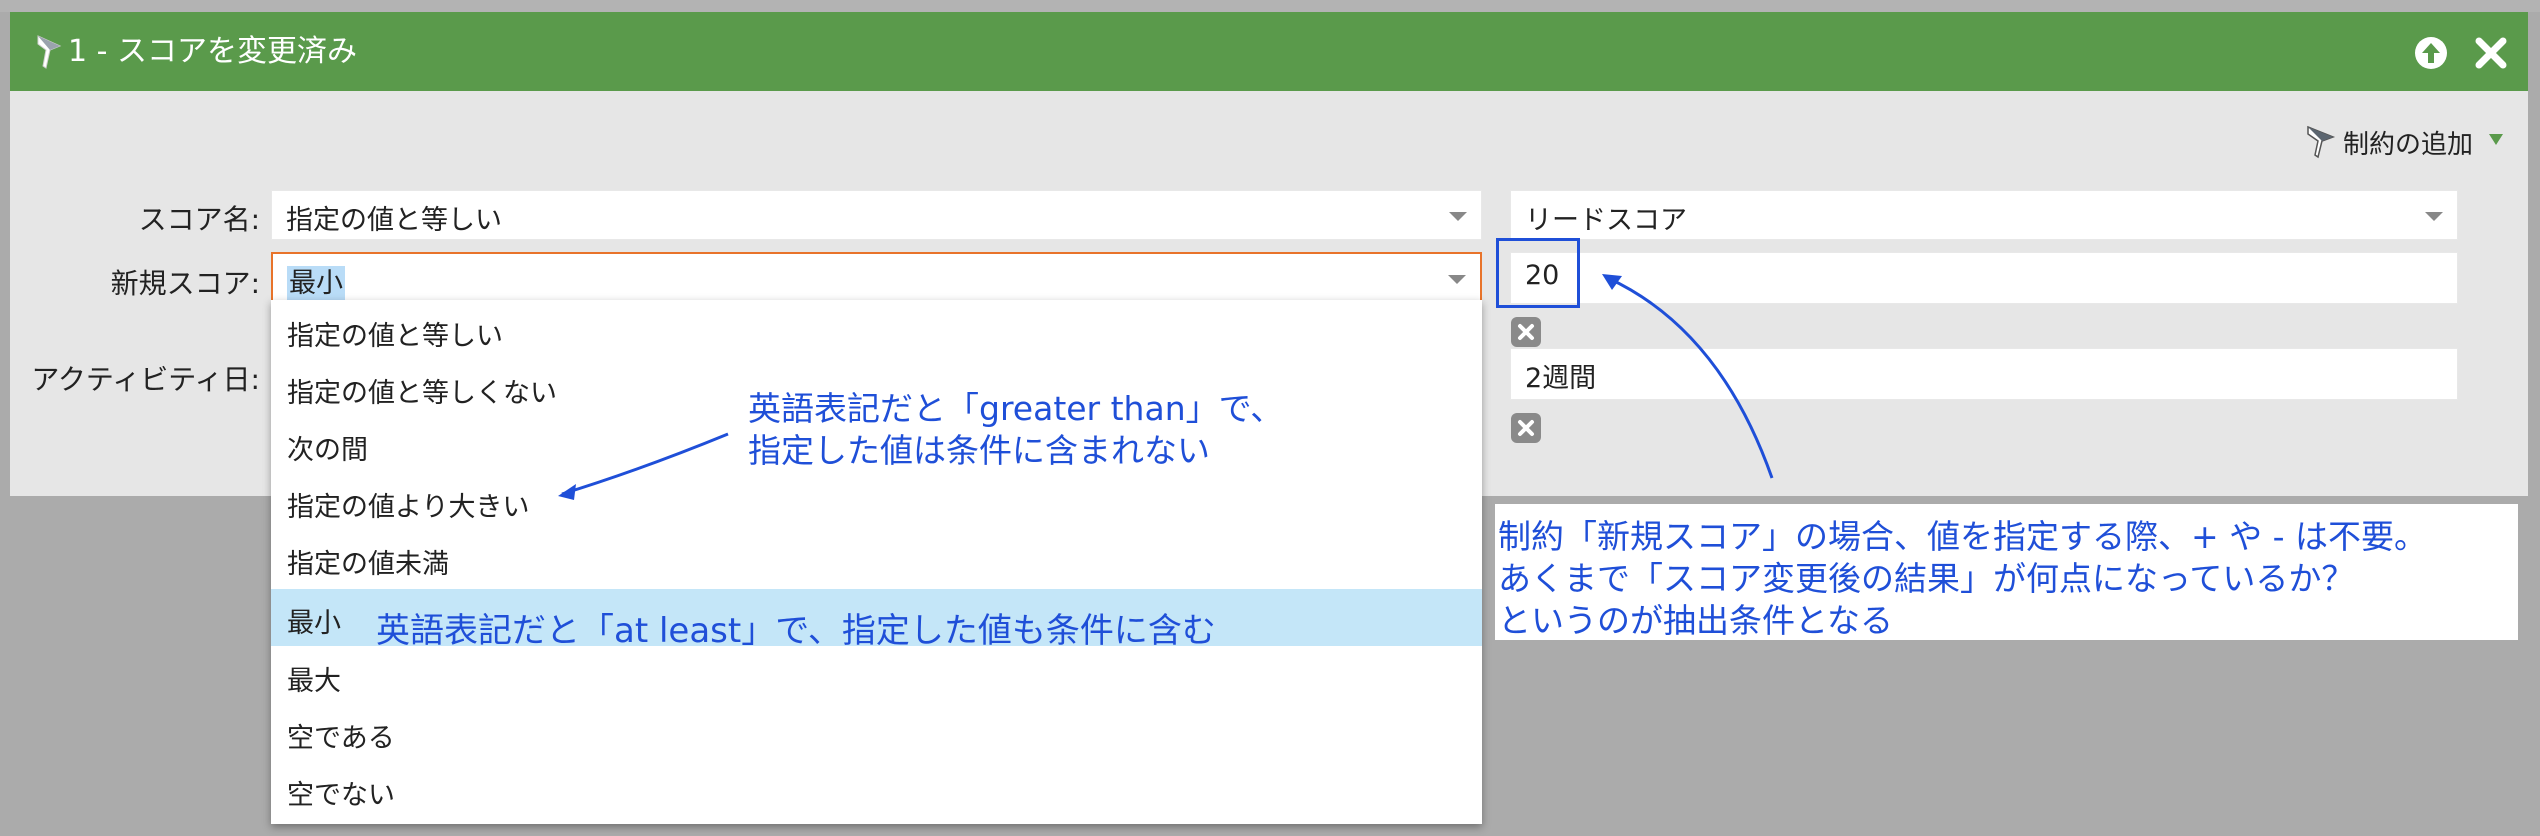 The image size is (2540, 836). Describe the element at coordinates (1166, 387) in the screenshot. I see `annotation-arrows` at that location.